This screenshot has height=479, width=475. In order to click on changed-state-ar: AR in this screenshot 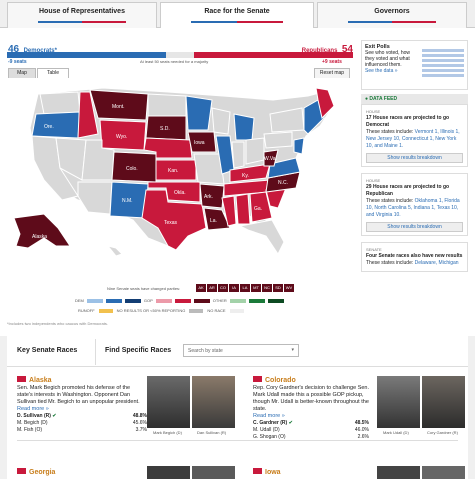, I will do `click(212, 288)`.